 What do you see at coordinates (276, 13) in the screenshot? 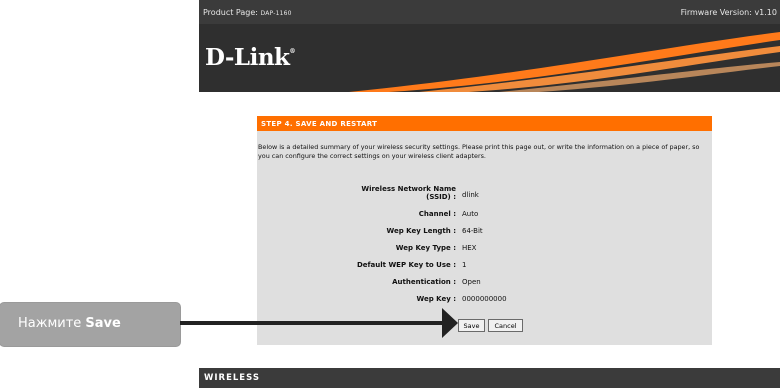
I see `product-model: DAP-1160` at bounding box center [276, 13].